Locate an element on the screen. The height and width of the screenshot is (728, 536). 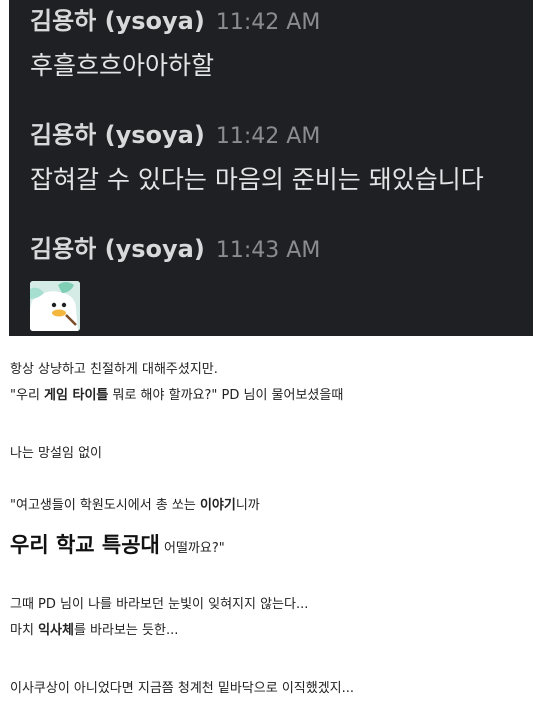
post-text: 마치 is located at coordinates (24, 630).